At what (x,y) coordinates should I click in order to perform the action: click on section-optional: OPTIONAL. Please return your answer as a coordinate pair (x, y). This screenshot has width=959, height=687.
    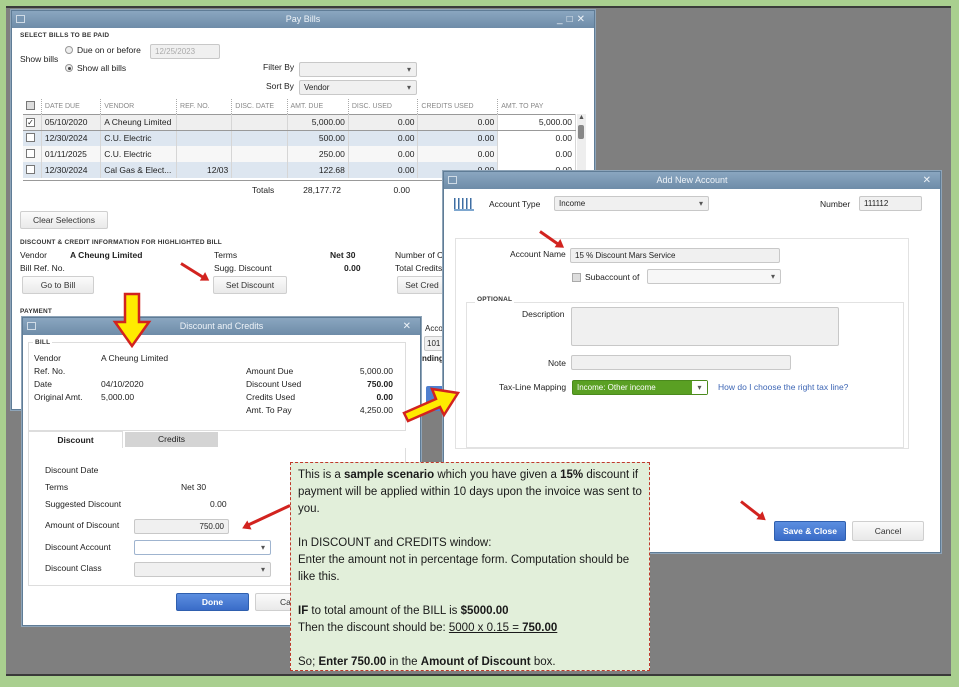
    Looking at the image, I should click on (495, 299).